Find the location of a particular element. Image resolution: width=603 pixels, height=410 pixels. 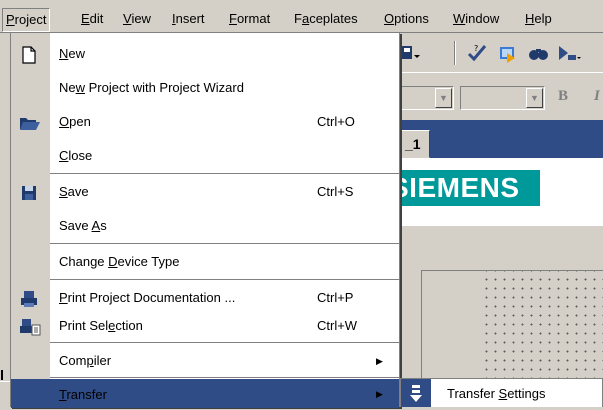

menu-item-label: New Project with Project Wizard is located at coordinates (151, 87).